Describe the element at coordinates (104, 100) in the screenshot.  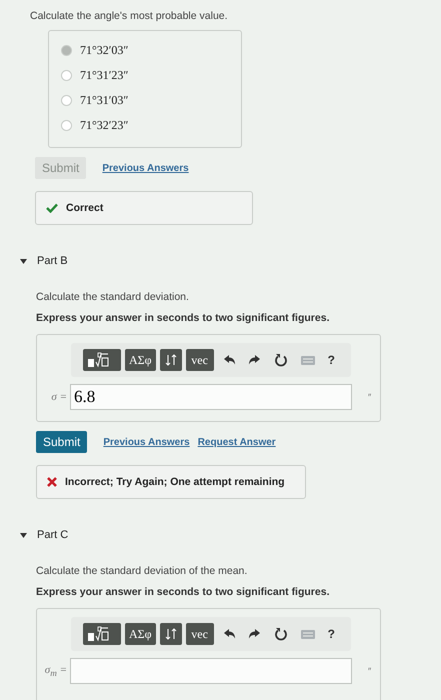
I see `option-label: 71°31′03″` at that location.